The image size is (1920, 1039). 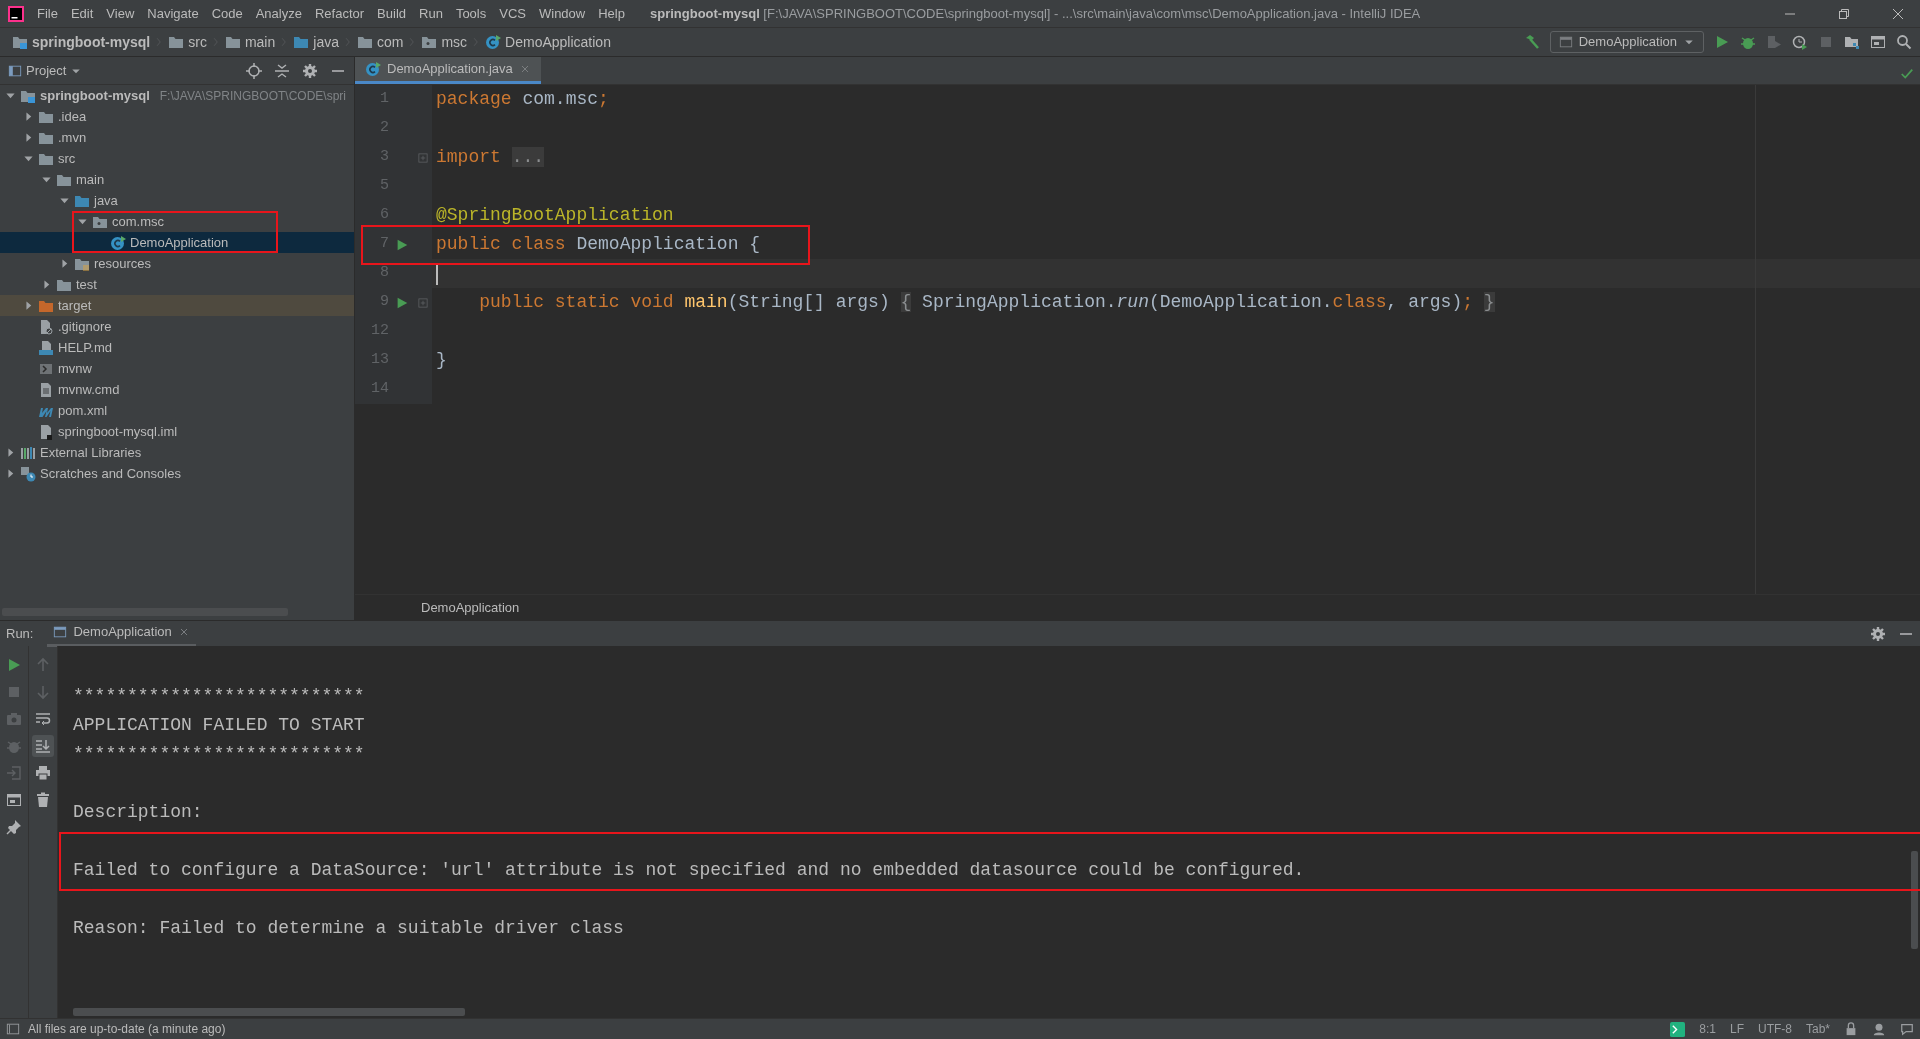 What do you see at coordinates (1817, 1029) in the screenshot?
I see `status-item: Tab*` at bounding box center [1817, 1029].